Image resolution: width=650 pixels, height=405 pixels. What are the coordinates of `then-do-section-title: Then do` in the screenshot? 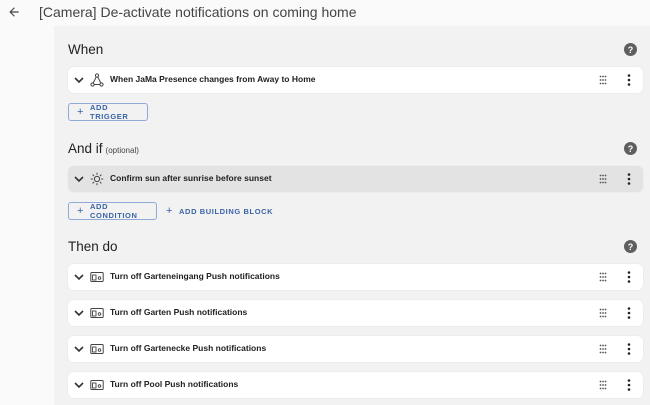 It's located at (93, 246).